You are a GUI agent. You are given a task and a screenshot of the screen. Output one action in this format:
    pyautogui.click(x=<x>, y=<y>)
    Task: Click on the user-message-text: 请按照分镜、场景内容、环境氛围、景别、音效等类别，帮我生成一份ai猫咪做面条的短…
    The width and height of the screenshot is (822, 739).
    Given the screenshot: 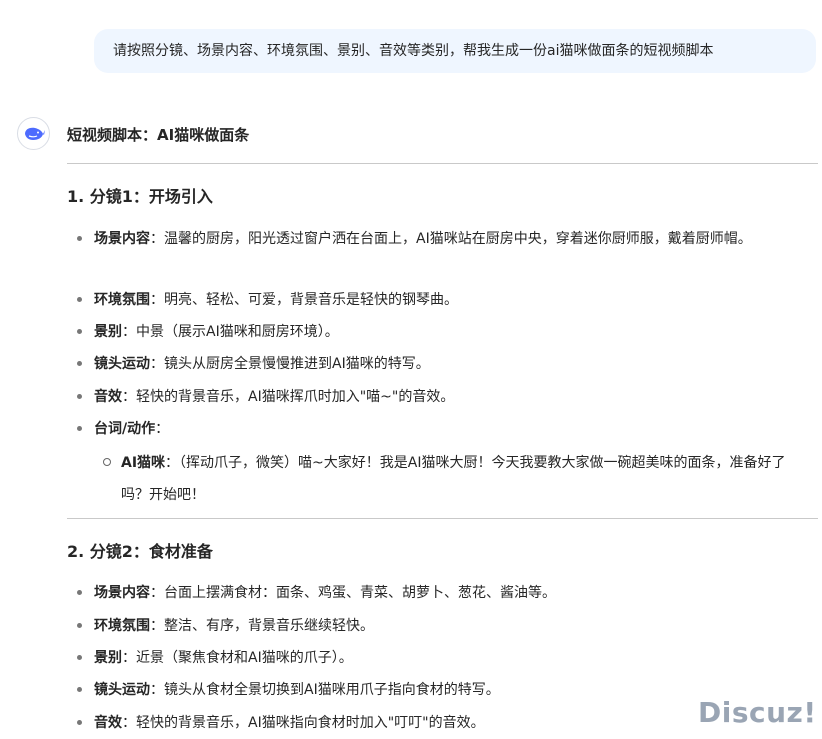 What is the action you would take?
    pyautogui.click(x=413, y=51)
    